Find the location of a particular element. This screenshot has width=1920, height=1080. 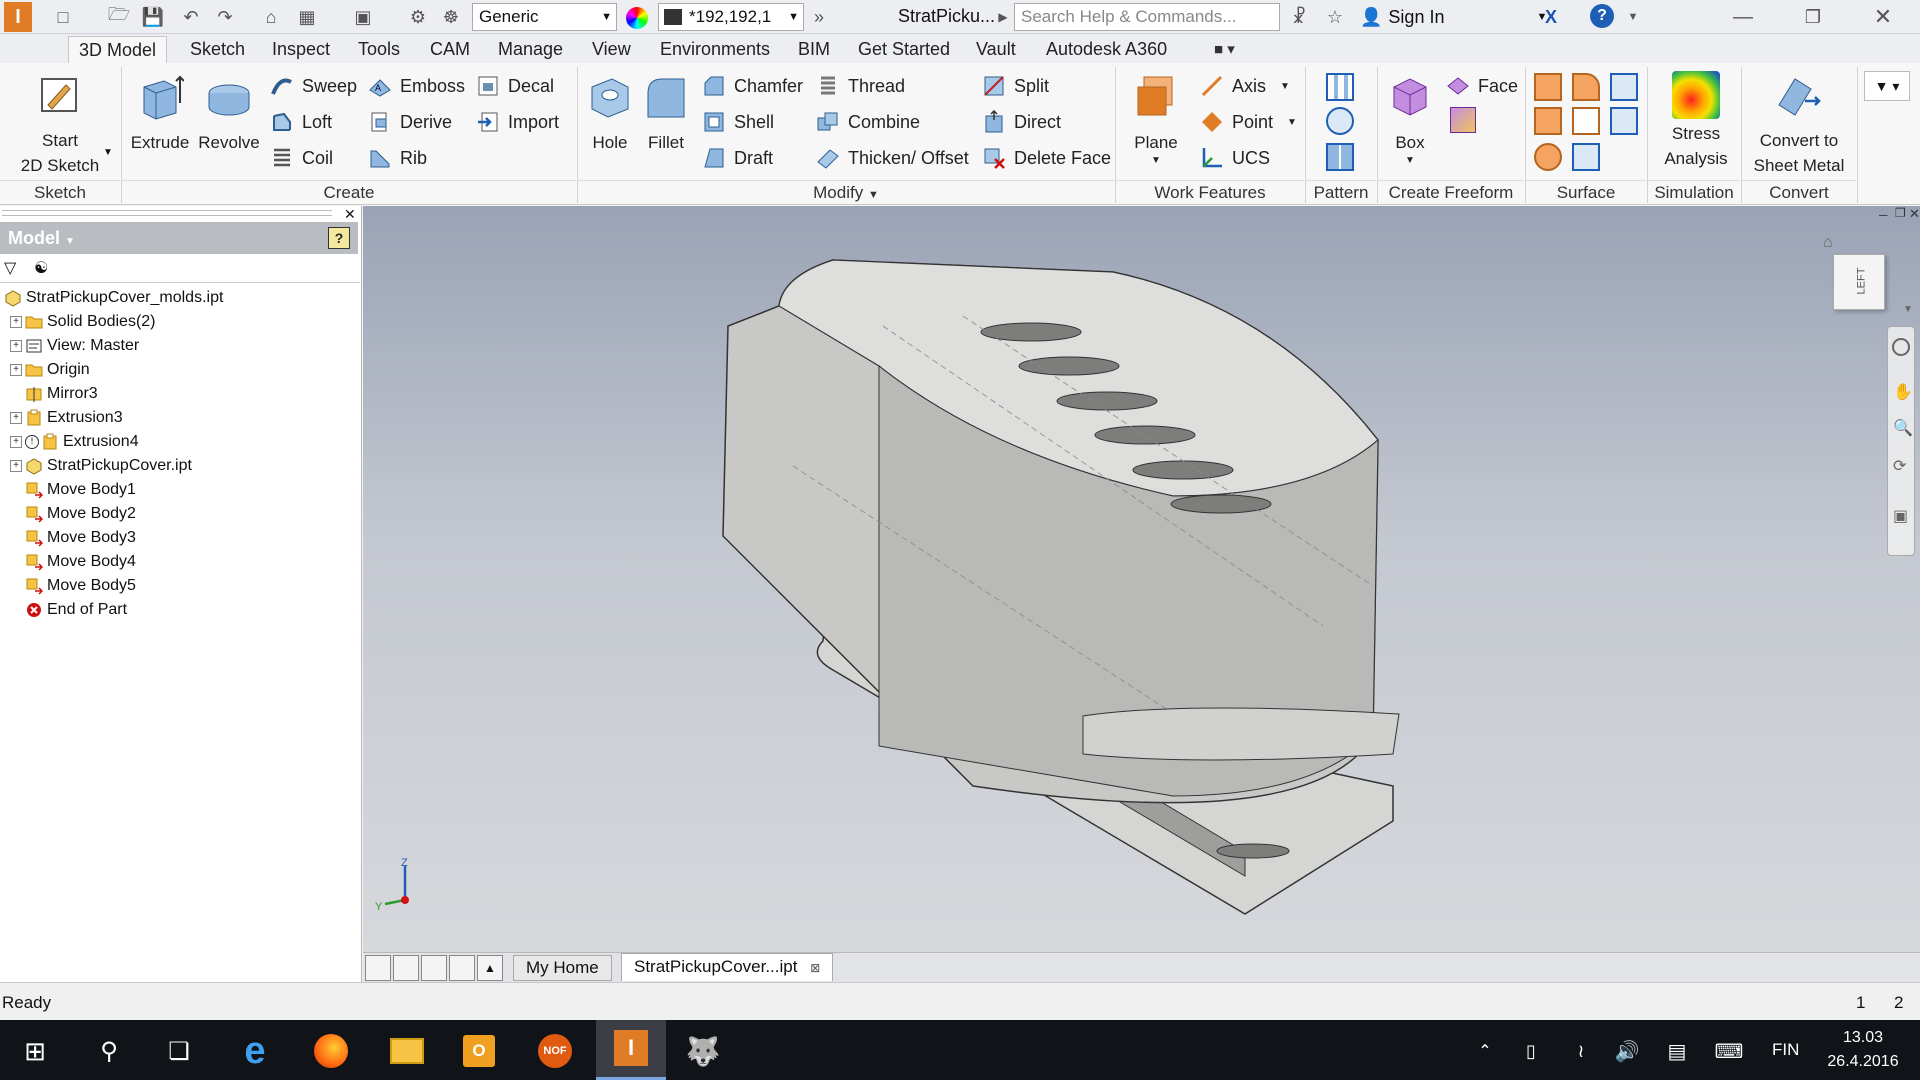

search-expand-icon: ▶ is located at coordinates (1003, 17).